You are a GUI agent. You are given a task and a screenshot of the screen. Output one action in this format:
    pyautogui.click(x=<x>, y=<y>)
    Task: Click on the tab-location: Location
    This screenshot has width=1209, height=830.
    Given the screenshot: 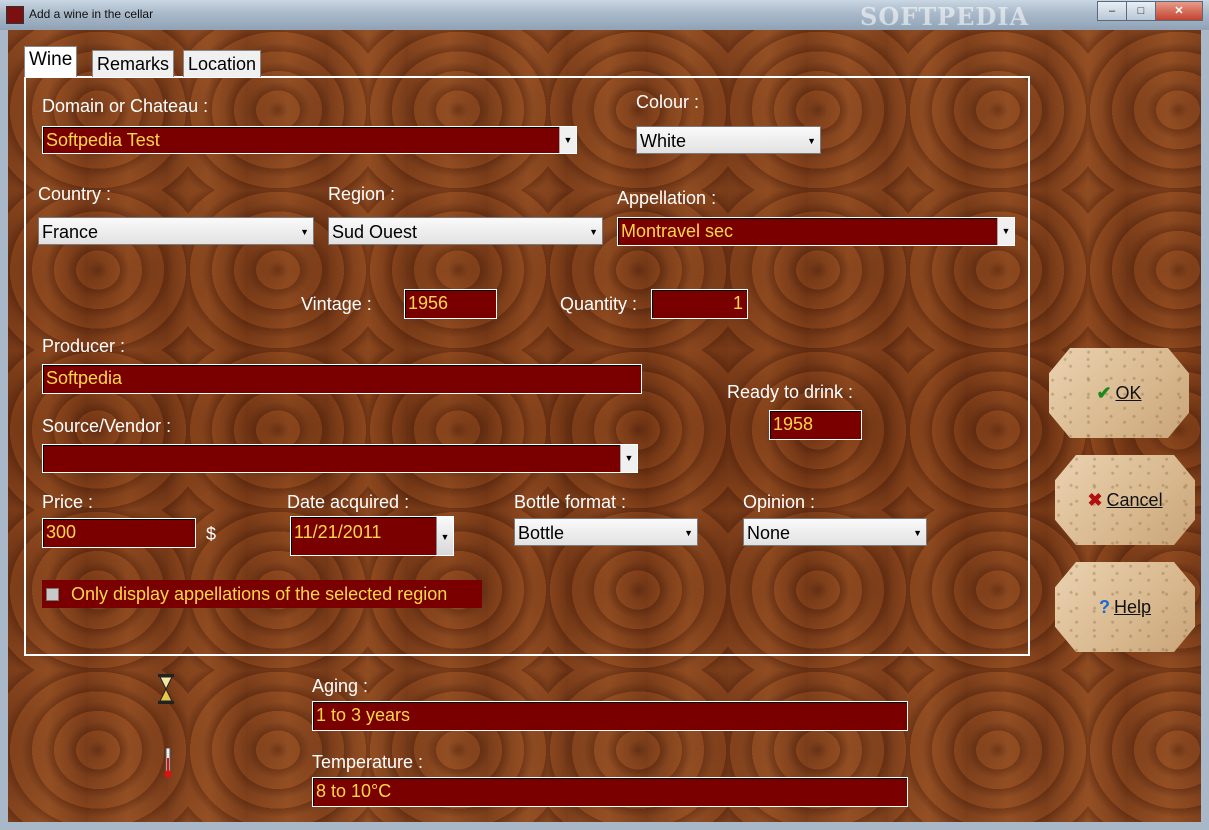 What is the action you would take?
    pyautogui.click(x=222, y=63)
    